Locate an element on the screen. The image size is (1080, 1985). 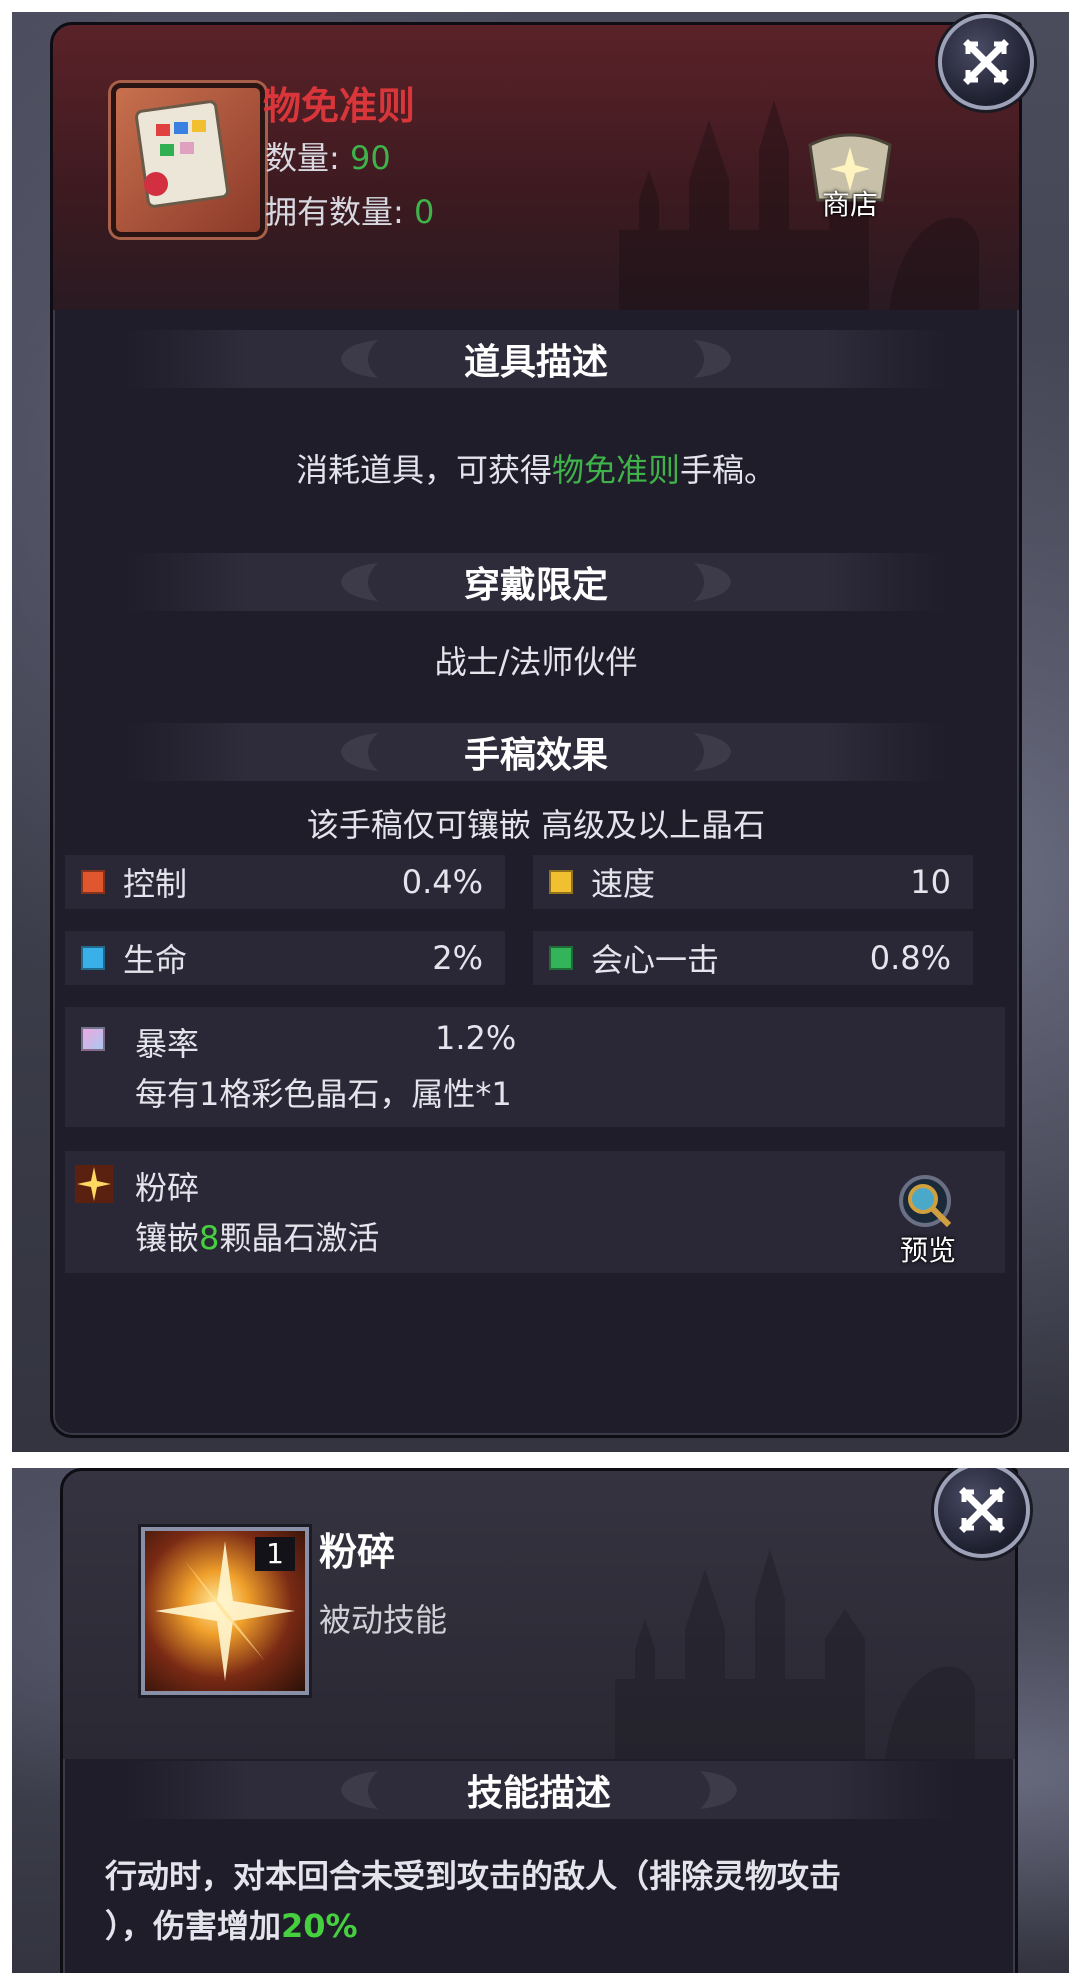
yellow-gem-icon is located at coordinates (561, 882).